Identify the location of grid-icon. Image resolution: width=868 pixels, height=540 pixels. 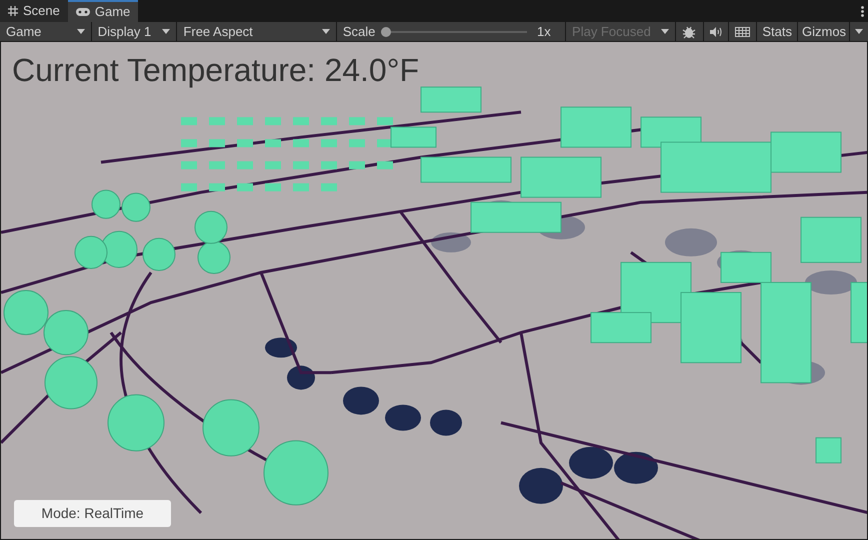
(13, 11).